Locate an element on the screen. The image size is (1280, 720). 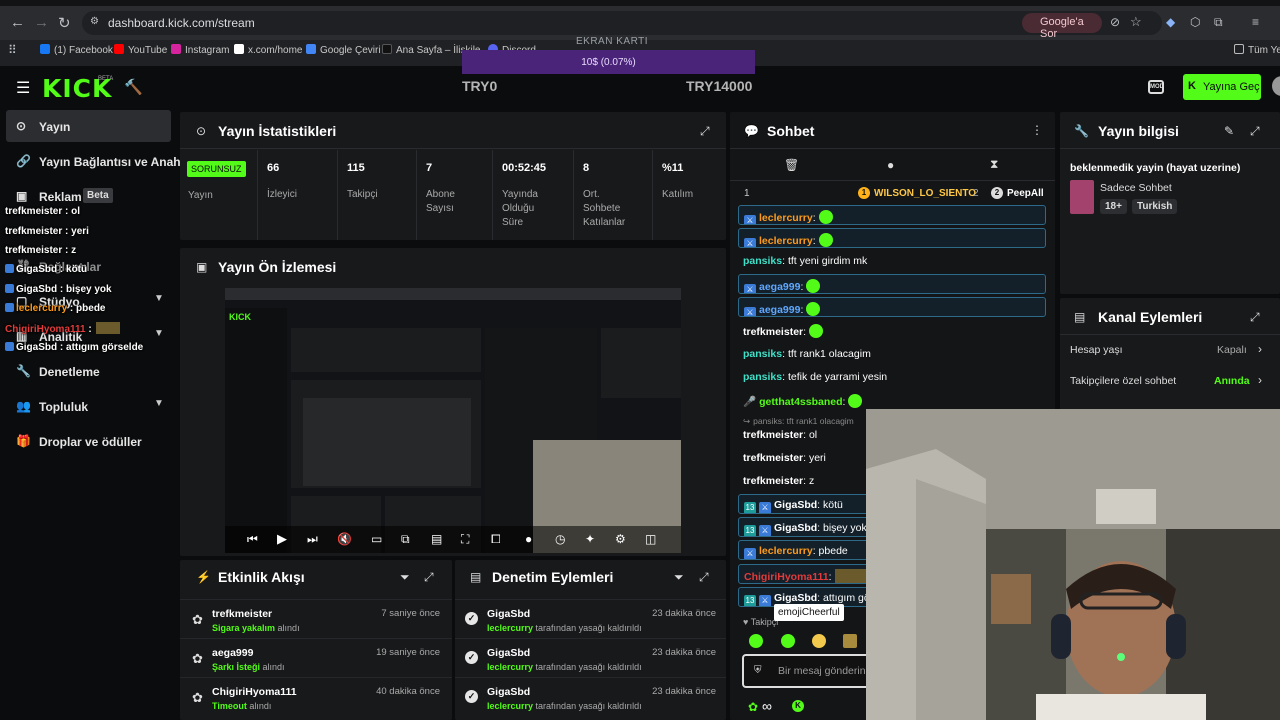
camera-icon: ▭ is located at coordinates (376, 539).